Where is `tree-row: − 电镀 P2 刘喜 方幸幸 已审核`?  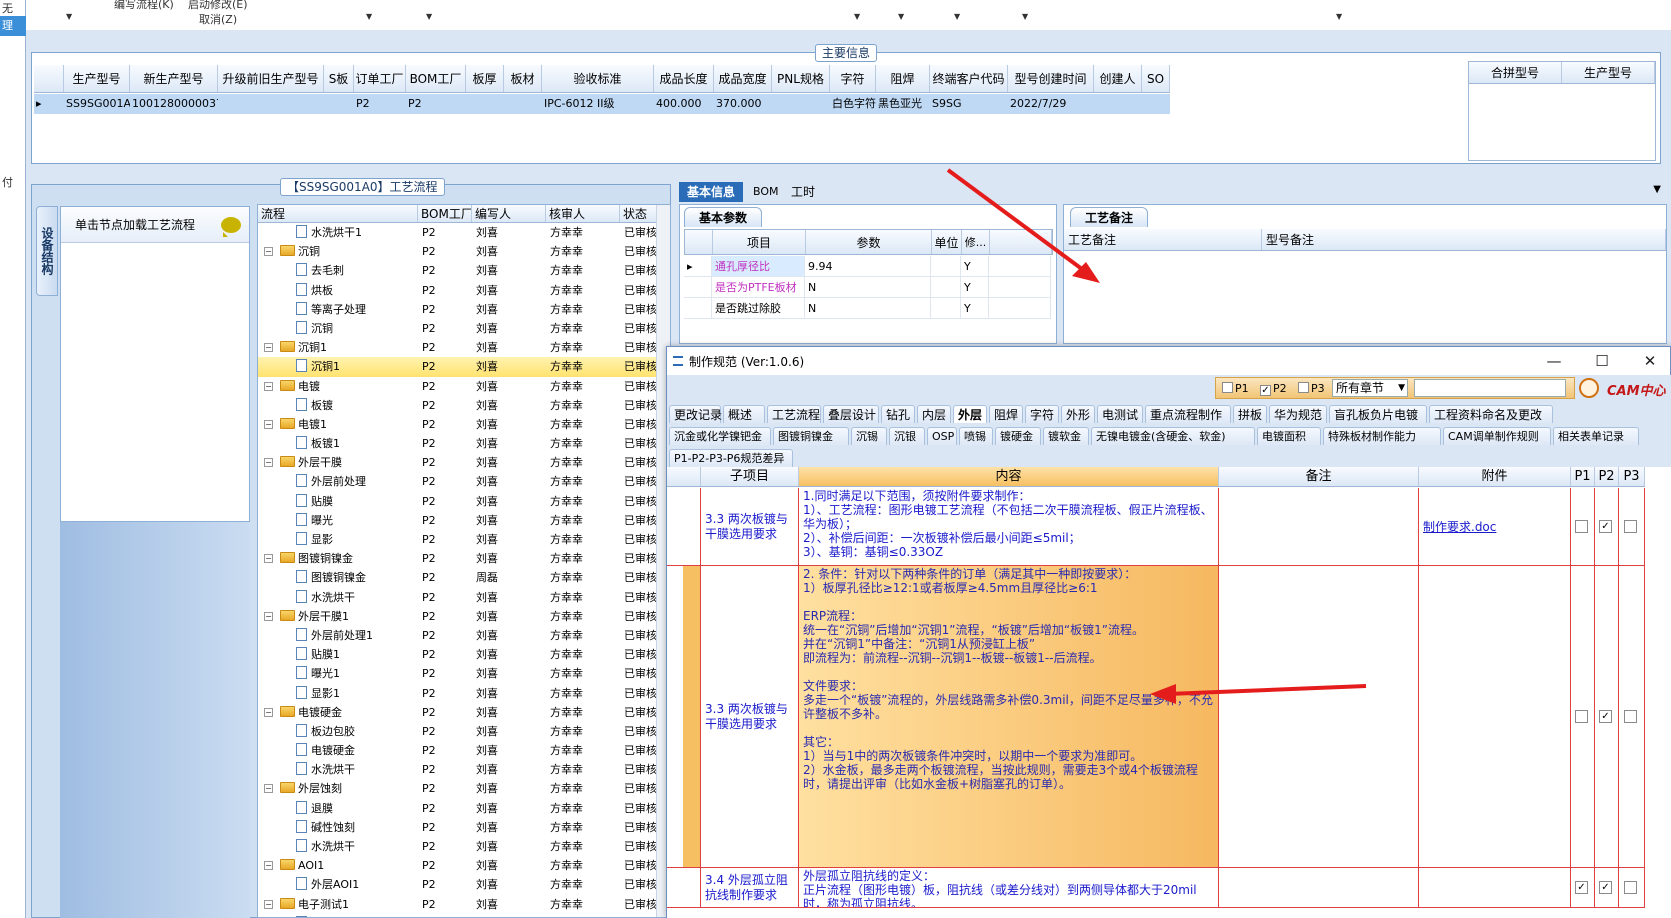 tree-row: − 电镀 P2 刘喜 方幸幸 已审核 is located at coordinates (464, 386).